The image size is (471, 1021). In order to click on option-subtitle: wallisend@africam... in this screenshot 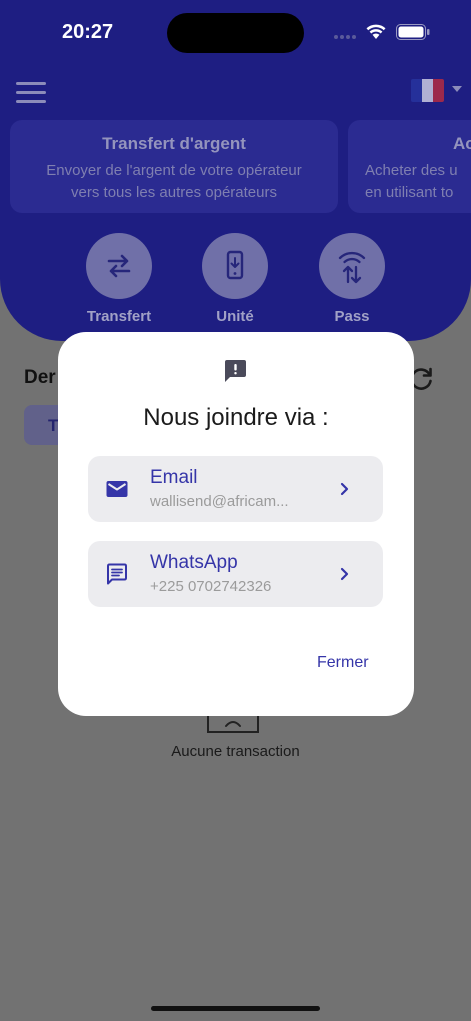, I will do `click(219, 501)`.